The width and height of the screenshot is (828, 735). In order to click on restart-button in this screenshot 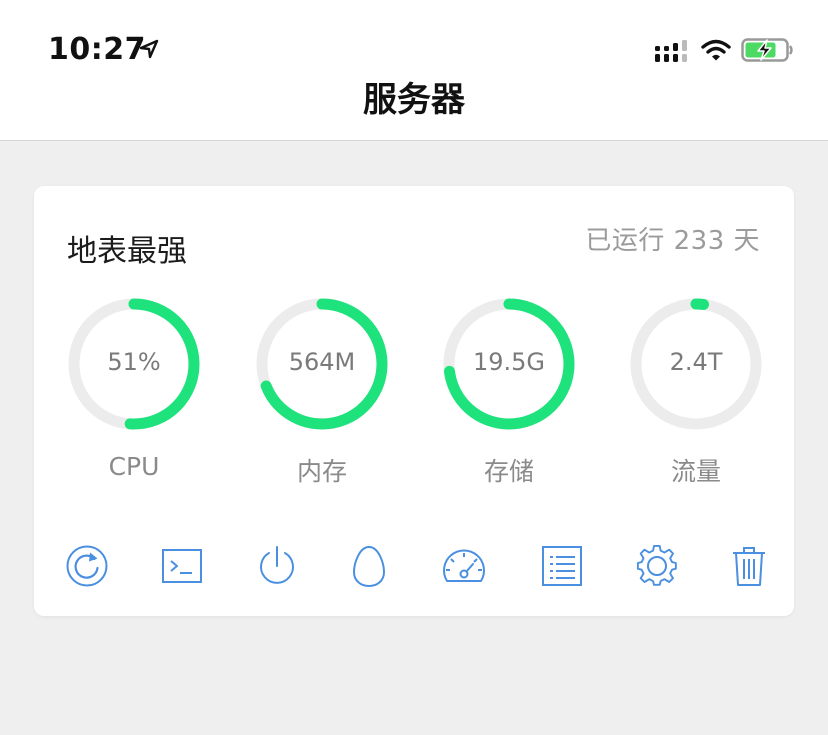, I will do `click(87, 566)`.